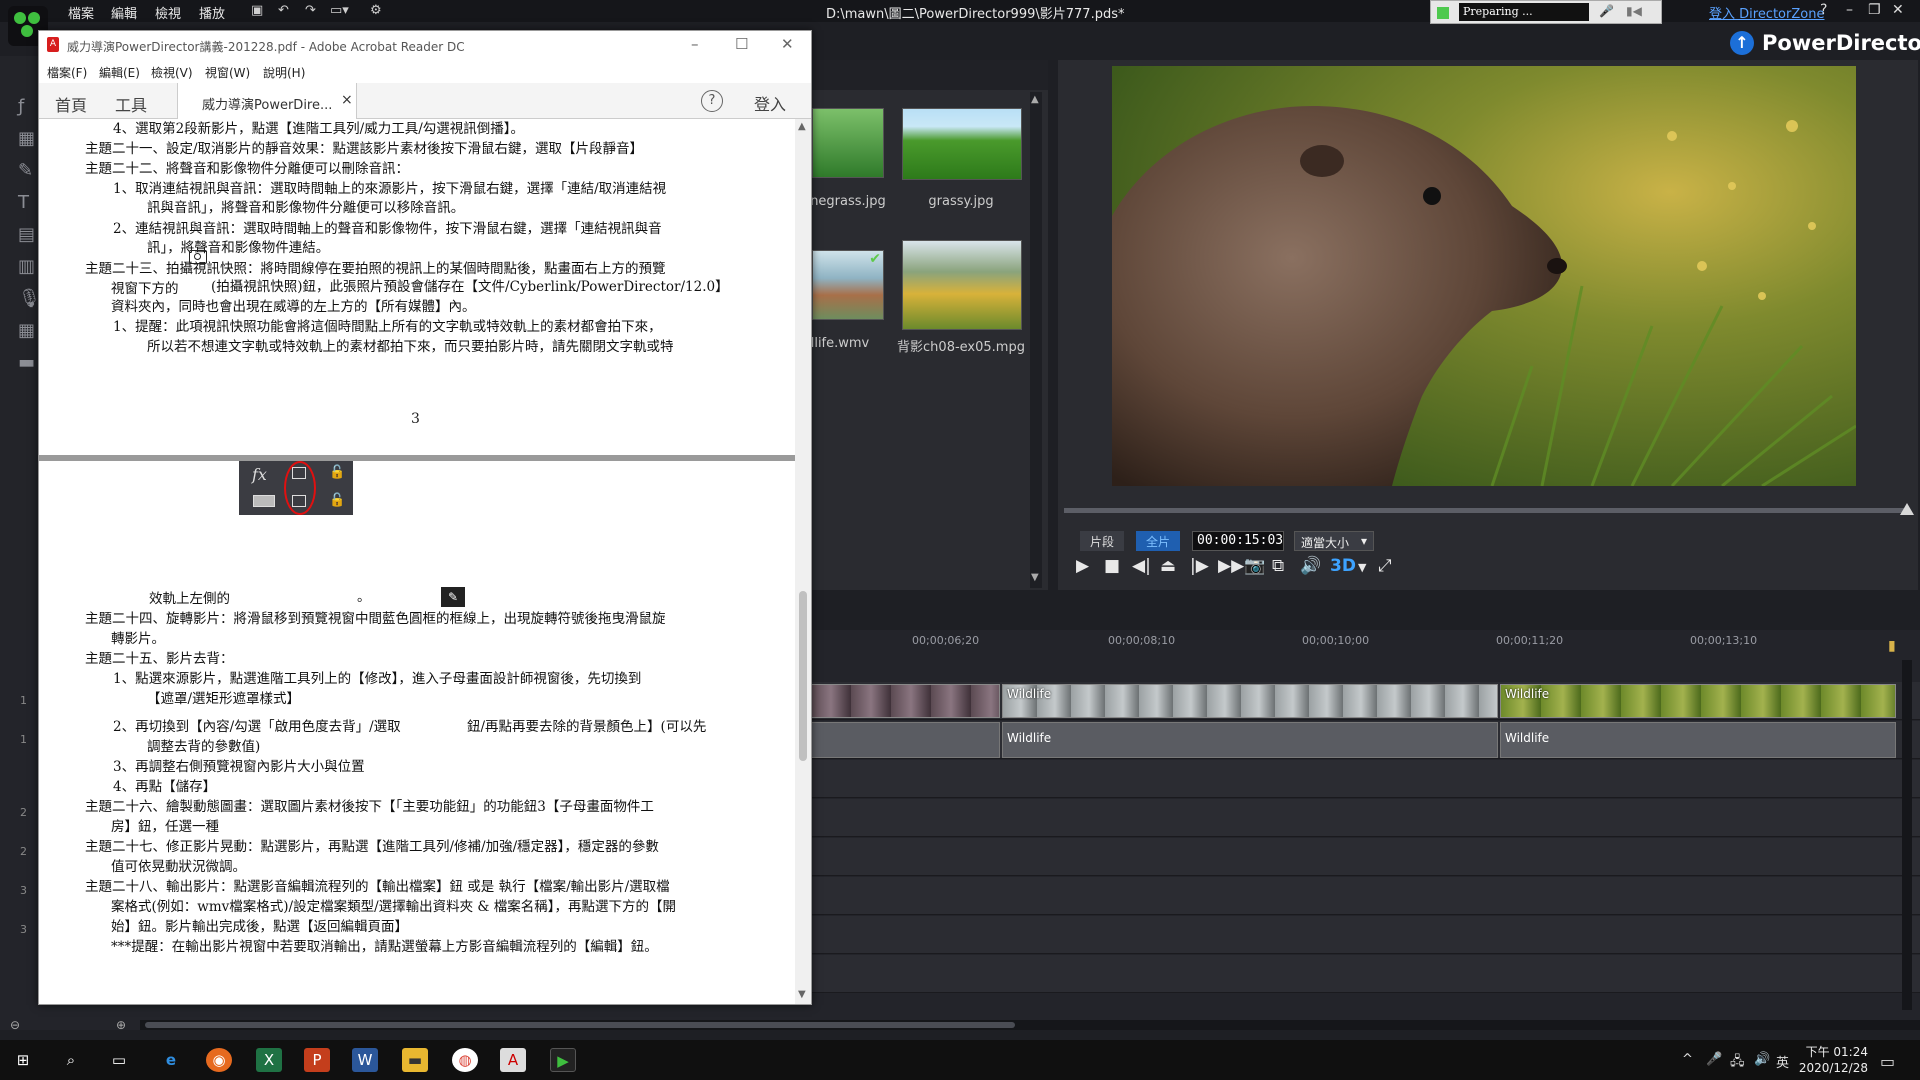  What do you see at coordinates (119, 72) in the screenshot?
I see `menu-edit: 編輯(E)` at bounding box center [119, 72].